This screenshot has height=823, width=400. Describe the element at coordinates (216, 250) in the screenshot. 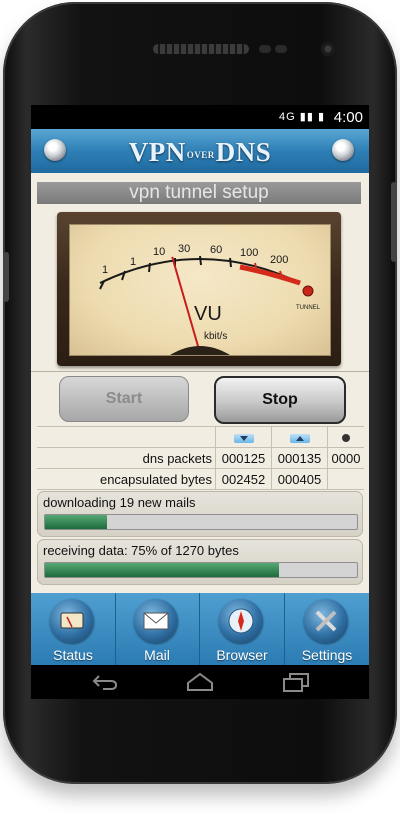

I see `scale-label-60: 60` at that location.